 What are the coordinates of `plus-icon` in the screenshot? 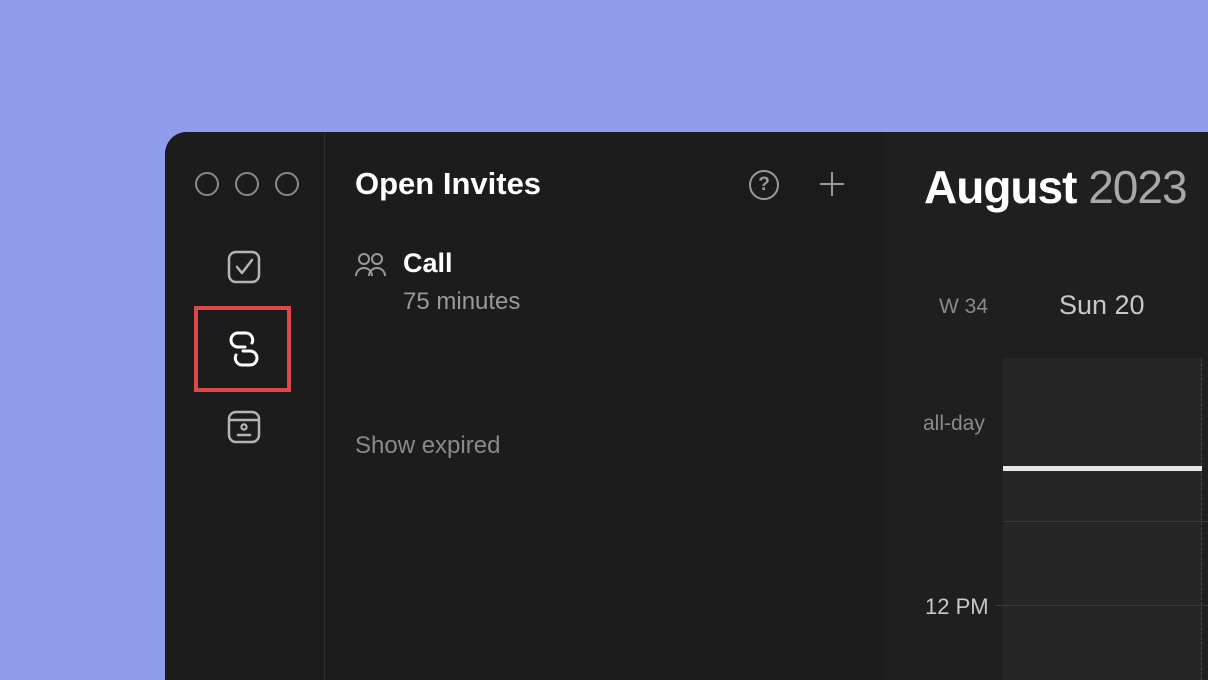 It's located at (832, 184).